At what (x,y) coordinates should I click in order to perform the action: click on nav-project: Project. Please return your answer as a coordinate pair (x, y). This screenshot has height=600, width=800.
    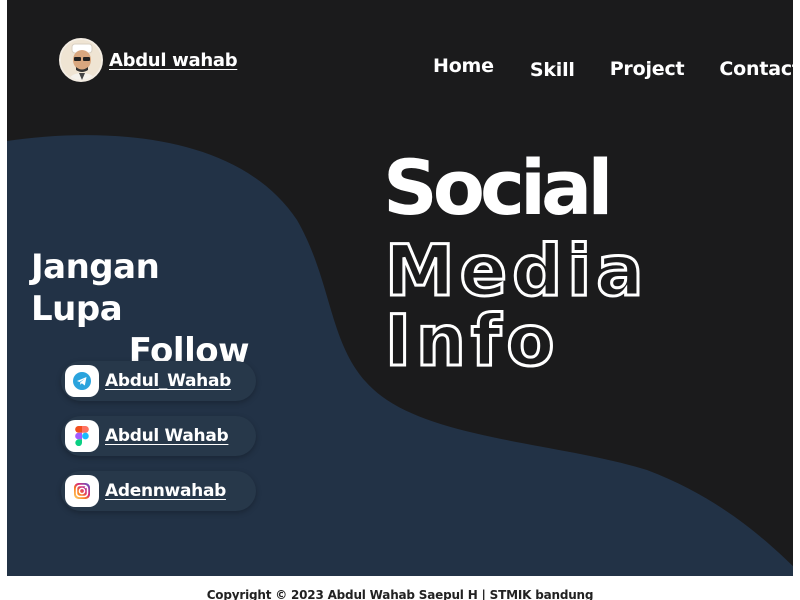
    Looking at the image, I should click on (647, 69).